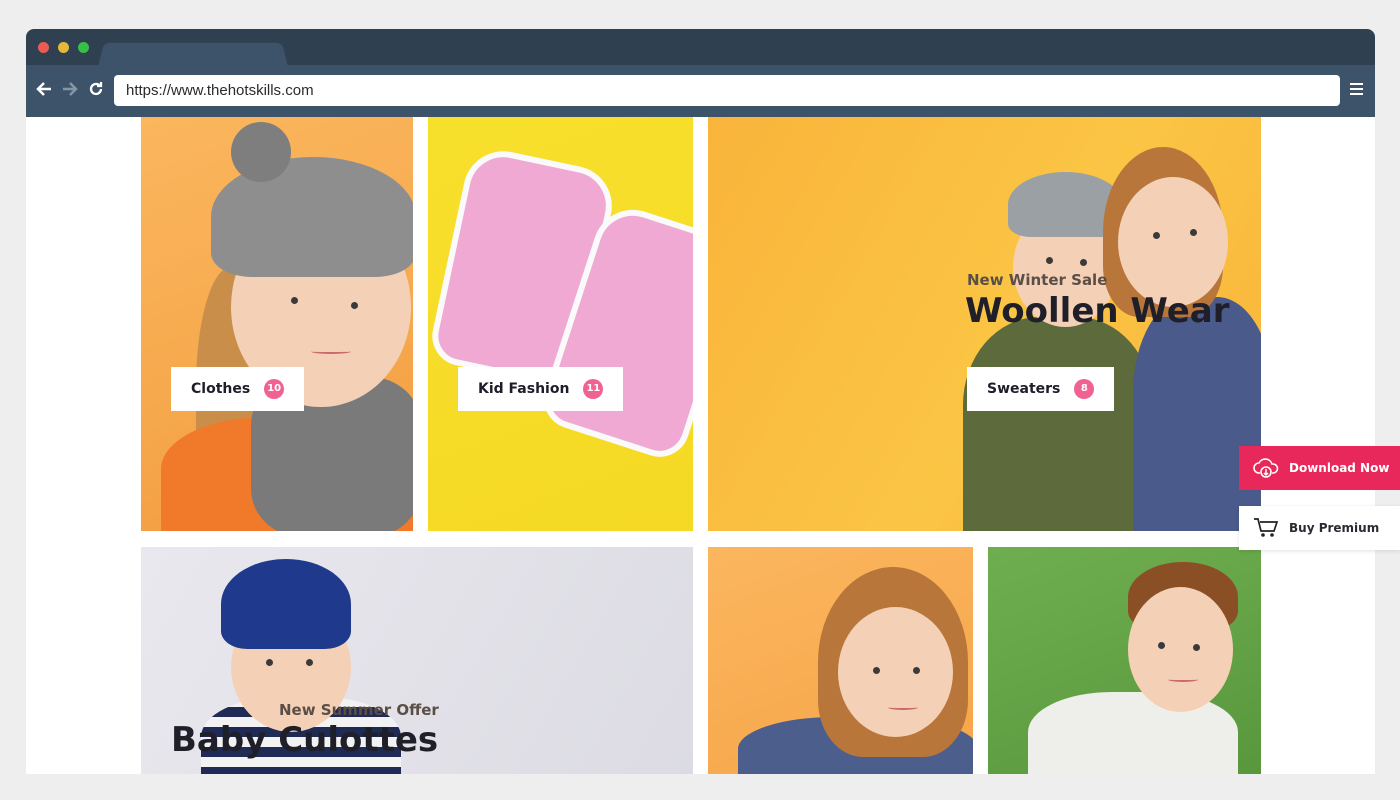 Image resolution: width=1400 pixels, height=800 pixels. What do you see at coordinates (1334, 528) in the screenshot?
I see `buy-premium-label: Buy Premium` at bounding box center [1334, 528].